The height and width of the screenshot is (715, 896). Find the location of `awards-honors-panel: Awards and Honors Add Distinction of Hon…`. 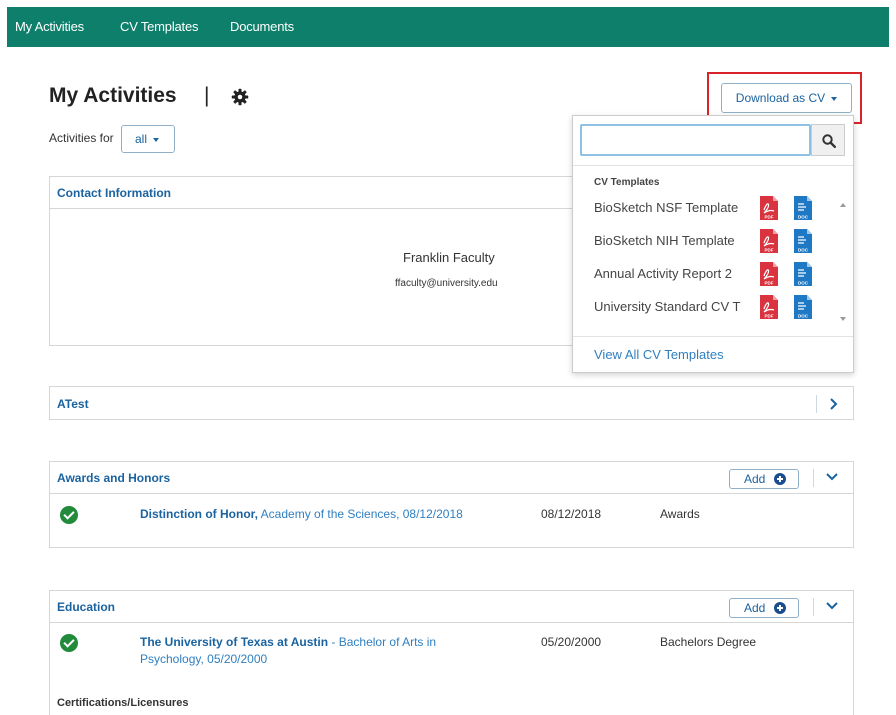

awards-honors-panel: Awards and Honors Add Distinction of Hon… is located at coordinates (451, 504).